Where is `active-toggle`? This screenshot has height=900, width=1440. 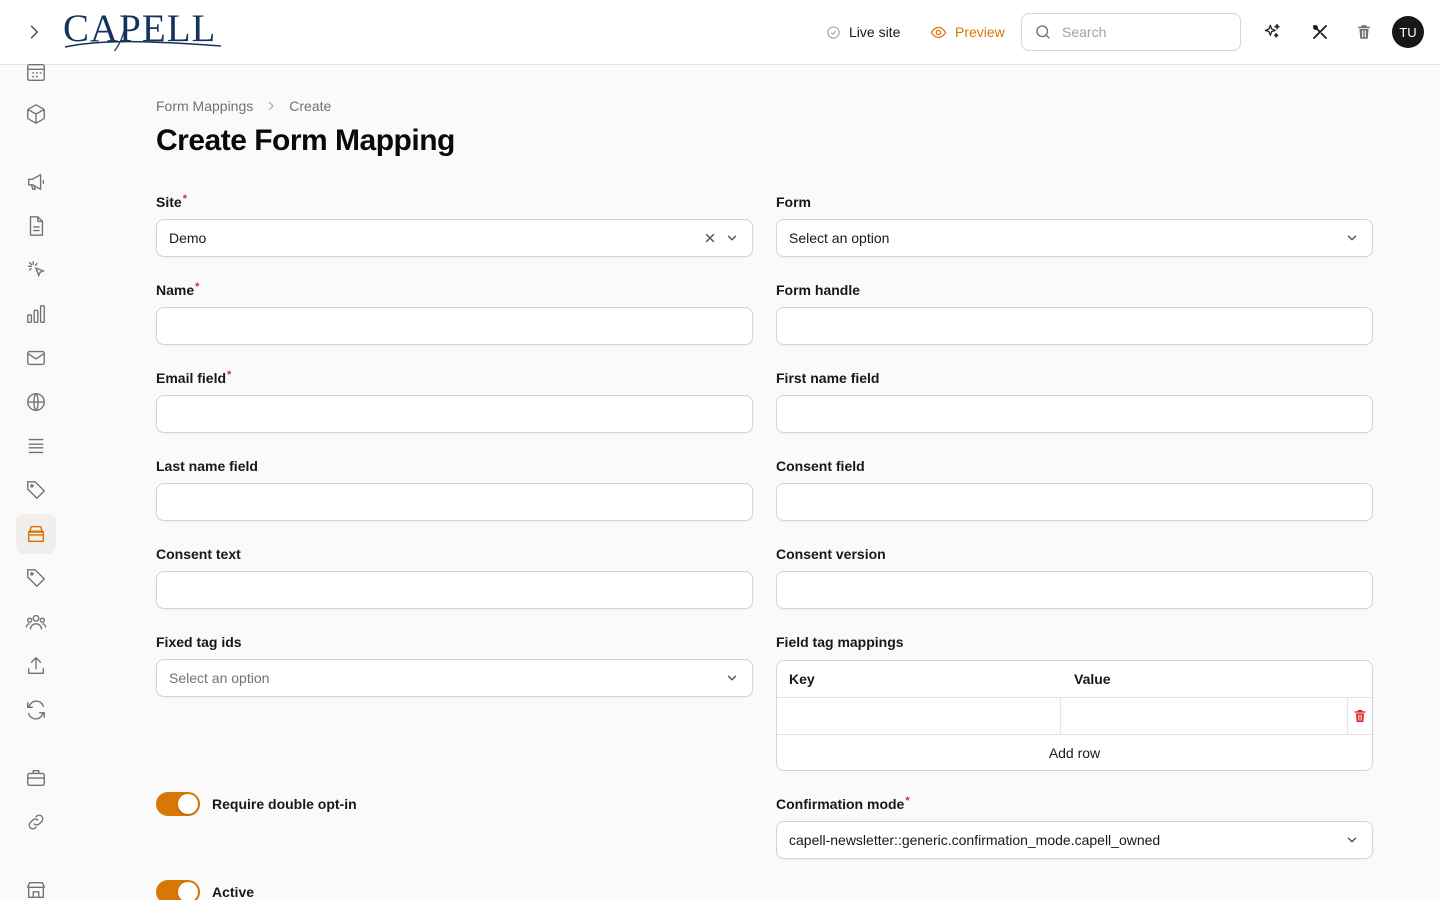
active-toggle is located at coordinates (178, 890).